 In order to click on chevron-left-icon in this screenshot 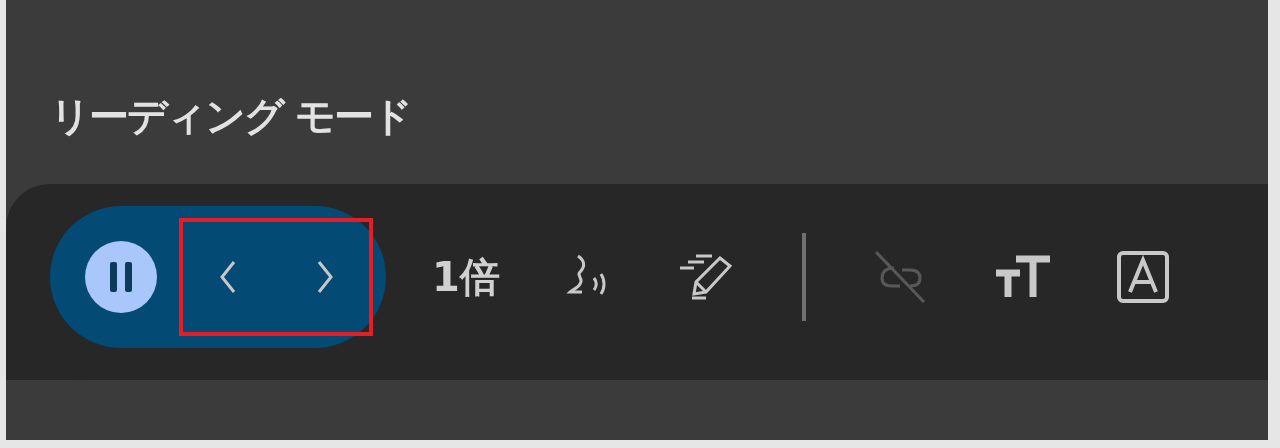, I will do `click(227, 277)`.